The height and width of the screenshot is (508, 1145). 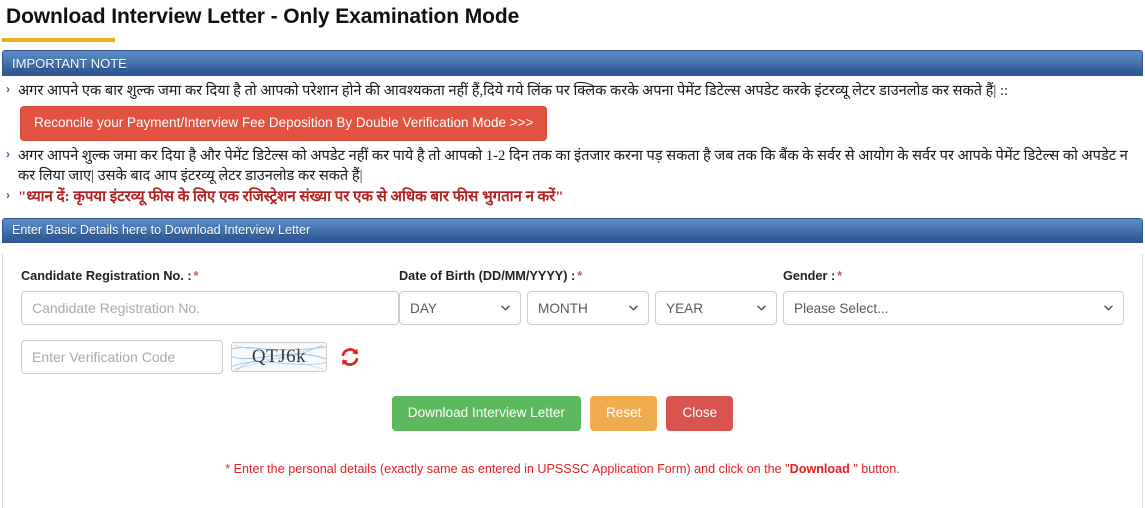 What do you see at coordinates (486, 413) in the screenshot?
I see `download-interview-letter-button: Download Interview Letter` at bounding box center [486, 413].